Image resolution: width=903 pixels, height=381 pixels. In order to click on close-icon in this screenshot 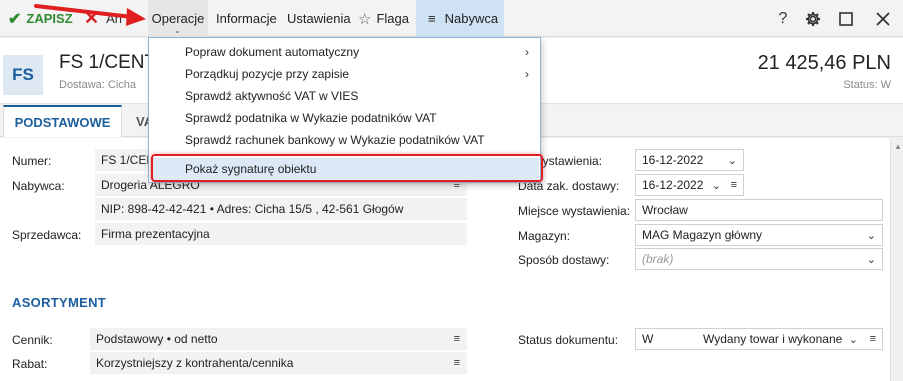, I will do `click(883, 18)`.